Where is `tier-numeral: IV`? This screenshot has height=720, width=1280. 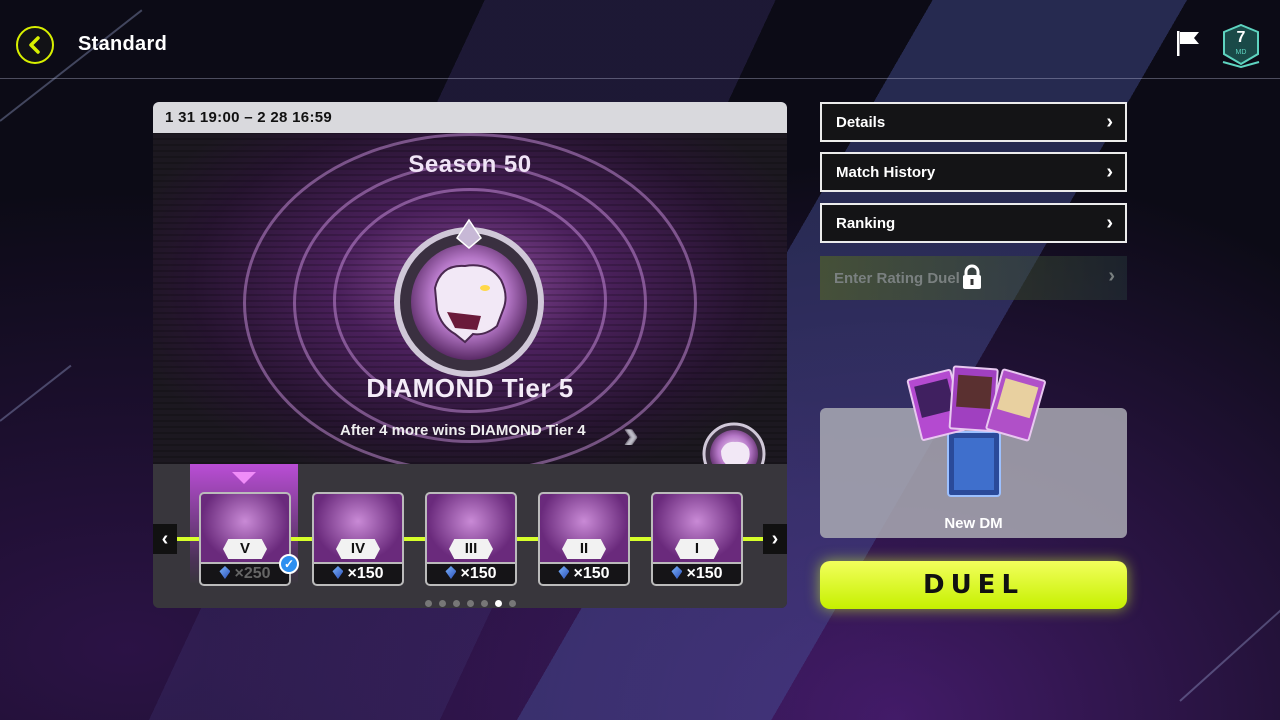 tier-numeral: IV is located at coordinates (358, 549).